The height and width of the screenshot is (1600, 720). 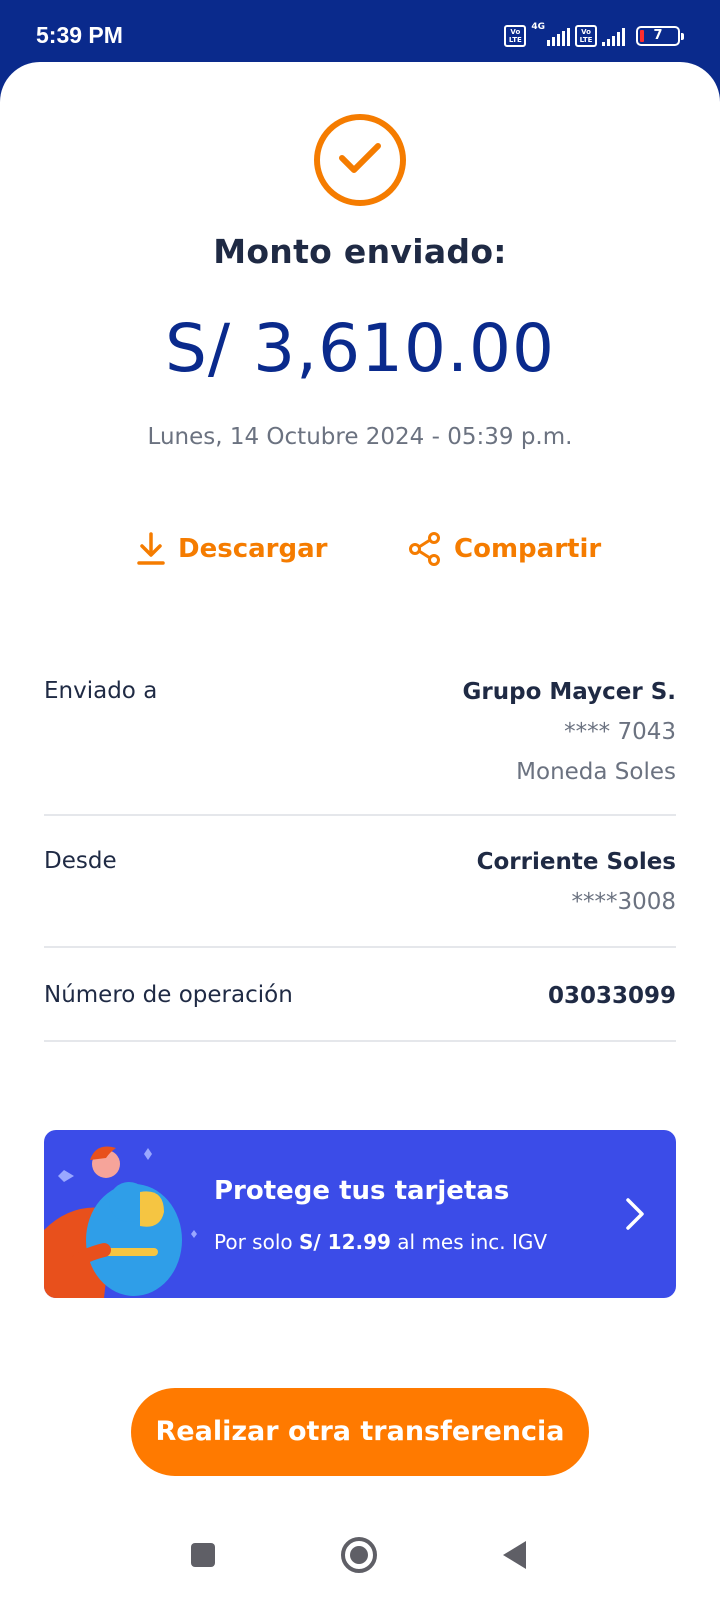 I want to click on status-icons: Vo LTE 4G Vo LTE 7, so click(x=594, y=35).